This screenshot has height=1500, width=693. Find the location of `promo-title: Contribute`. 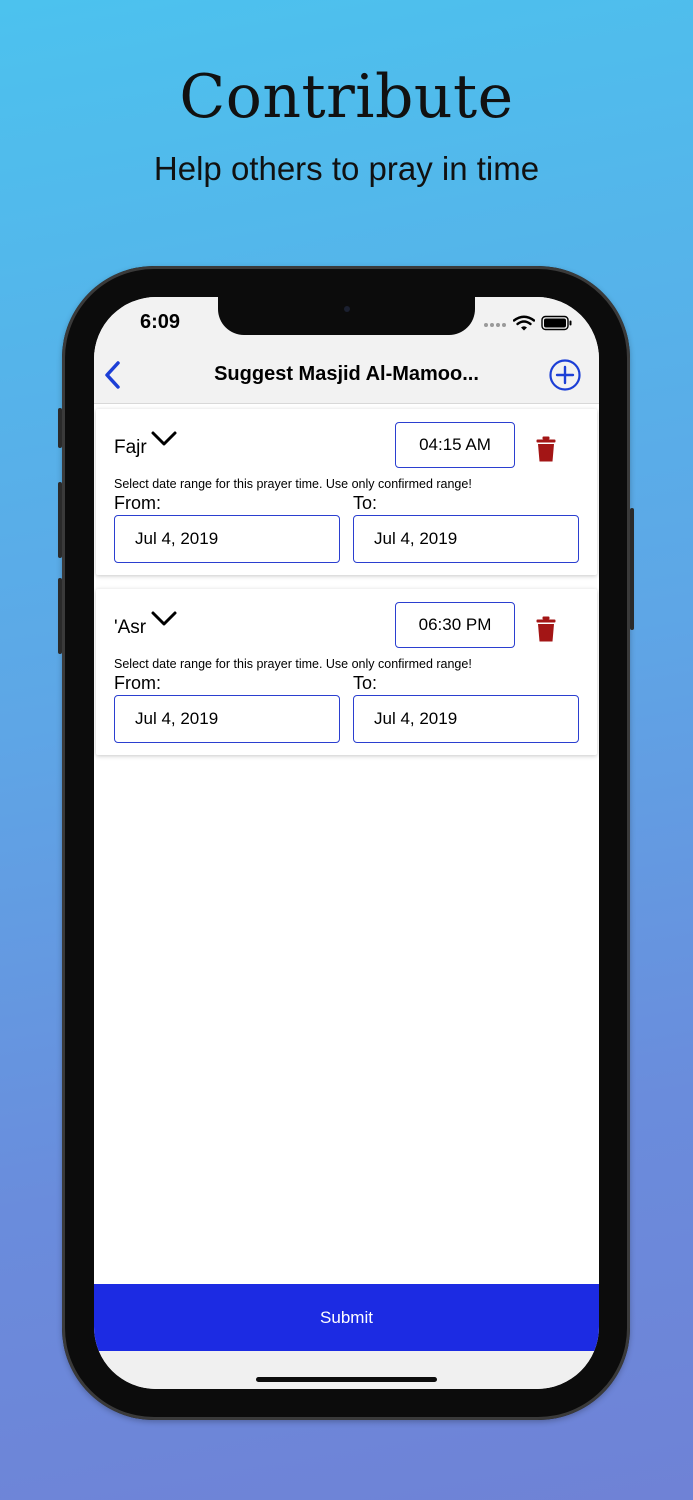

promo-title: Contribute is located at coordinates (346, 97).